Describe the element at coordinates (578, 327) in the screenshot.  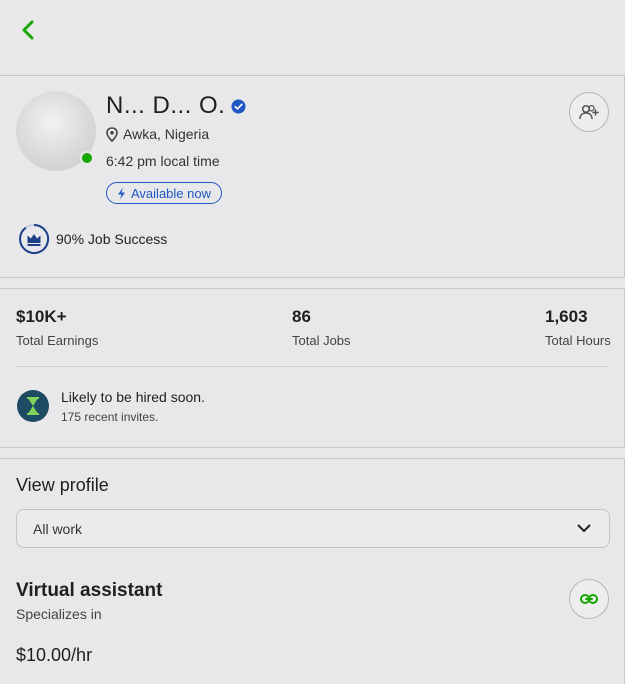
I see `stat-total-hours: 1,603 Total Hours` at that location.